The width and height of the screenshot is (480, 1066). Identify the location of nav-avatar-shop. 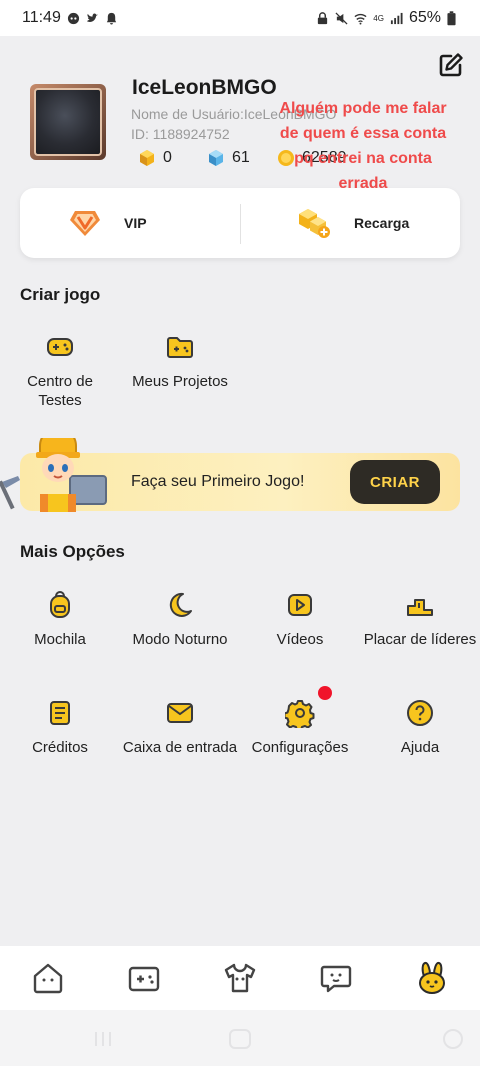
(240, 978).